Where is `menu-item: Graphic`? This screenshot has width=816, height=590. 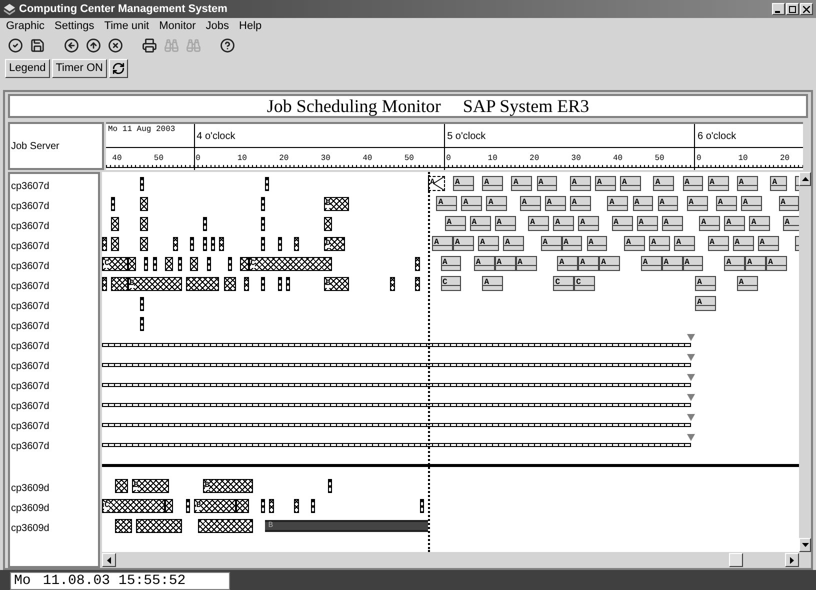
menu-item: Graphic is located at coordinates (25, 26).